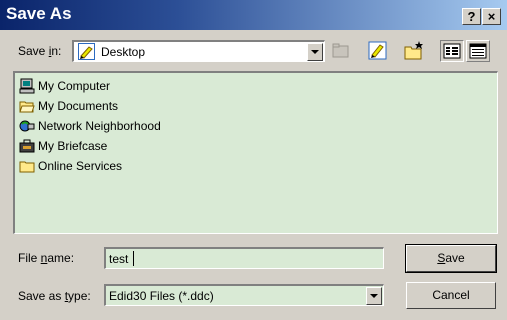 This screenshot has width=507, height=320. Describe the element at coordinates (119, 259) in the screenshot. I see `file-name-value: test` at that location.